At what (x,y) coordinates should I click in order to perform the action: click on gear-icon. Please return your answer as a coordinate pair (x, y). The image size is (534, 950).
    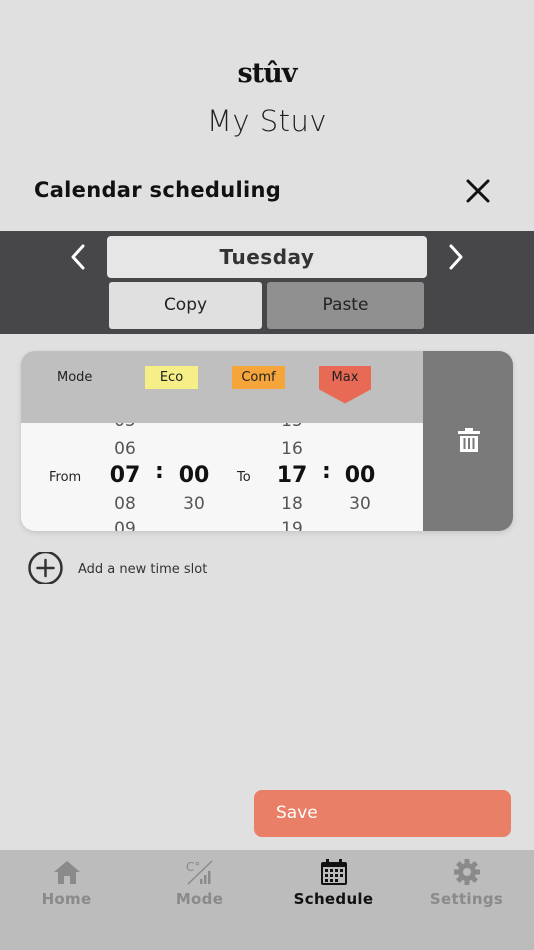
    Looking at the image, I should click on (466, 872).